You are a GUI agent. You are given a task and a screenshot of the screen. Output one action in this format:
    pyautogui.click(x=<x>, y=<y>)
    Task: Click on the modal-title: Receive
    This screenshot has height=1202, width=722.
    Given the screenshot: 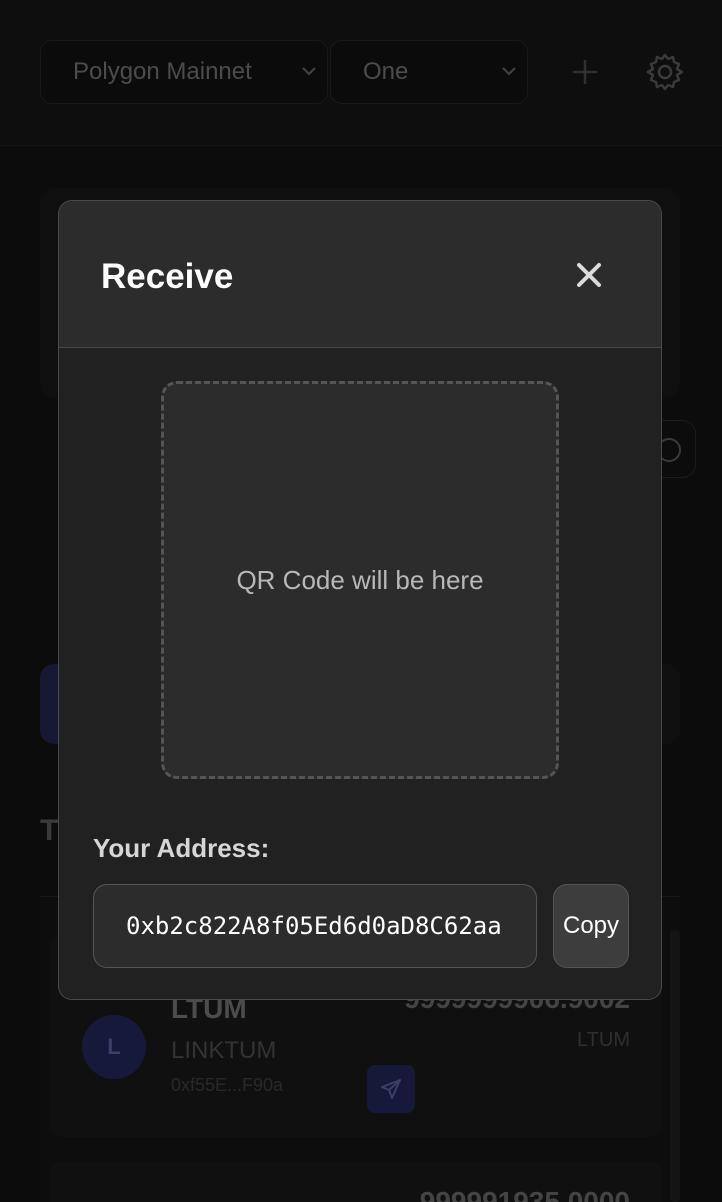 What is the action you would take?
    pyautogui.click(x=167, y=276)
    